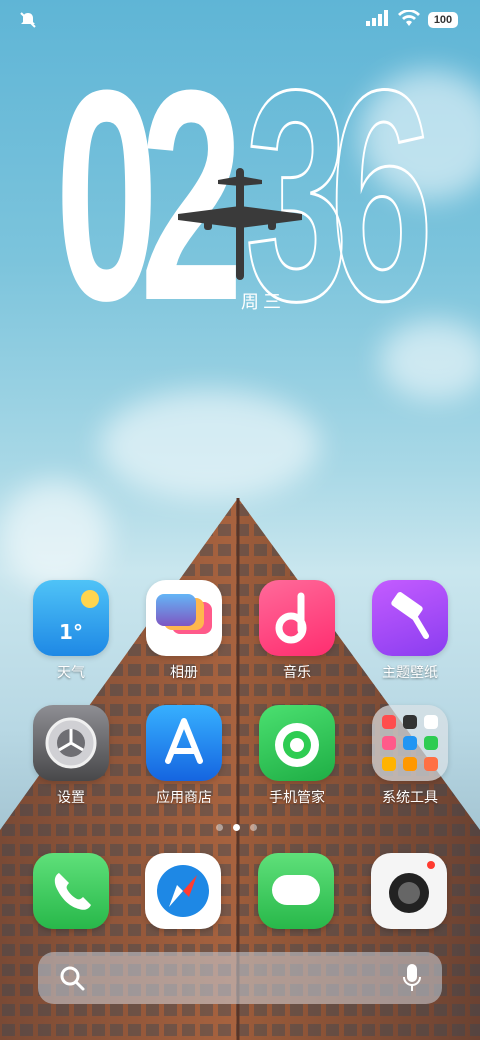 The width and height of the screenshot is (480, 1040). I want to click on weather-icon: 1°, so click(71, 618).